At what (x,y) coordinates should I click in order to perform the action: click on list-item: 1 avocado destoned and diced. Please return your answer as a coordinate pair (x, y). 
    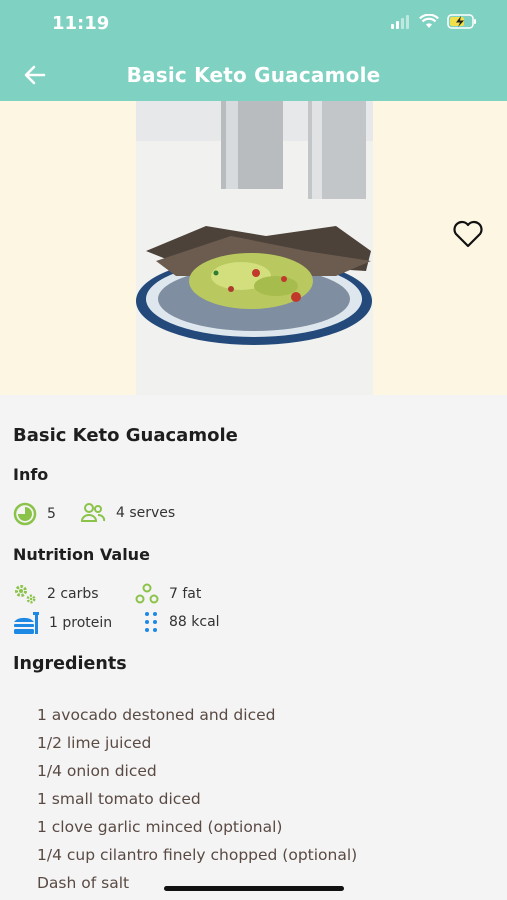
    Looking at the image, I should click on (156, 715).